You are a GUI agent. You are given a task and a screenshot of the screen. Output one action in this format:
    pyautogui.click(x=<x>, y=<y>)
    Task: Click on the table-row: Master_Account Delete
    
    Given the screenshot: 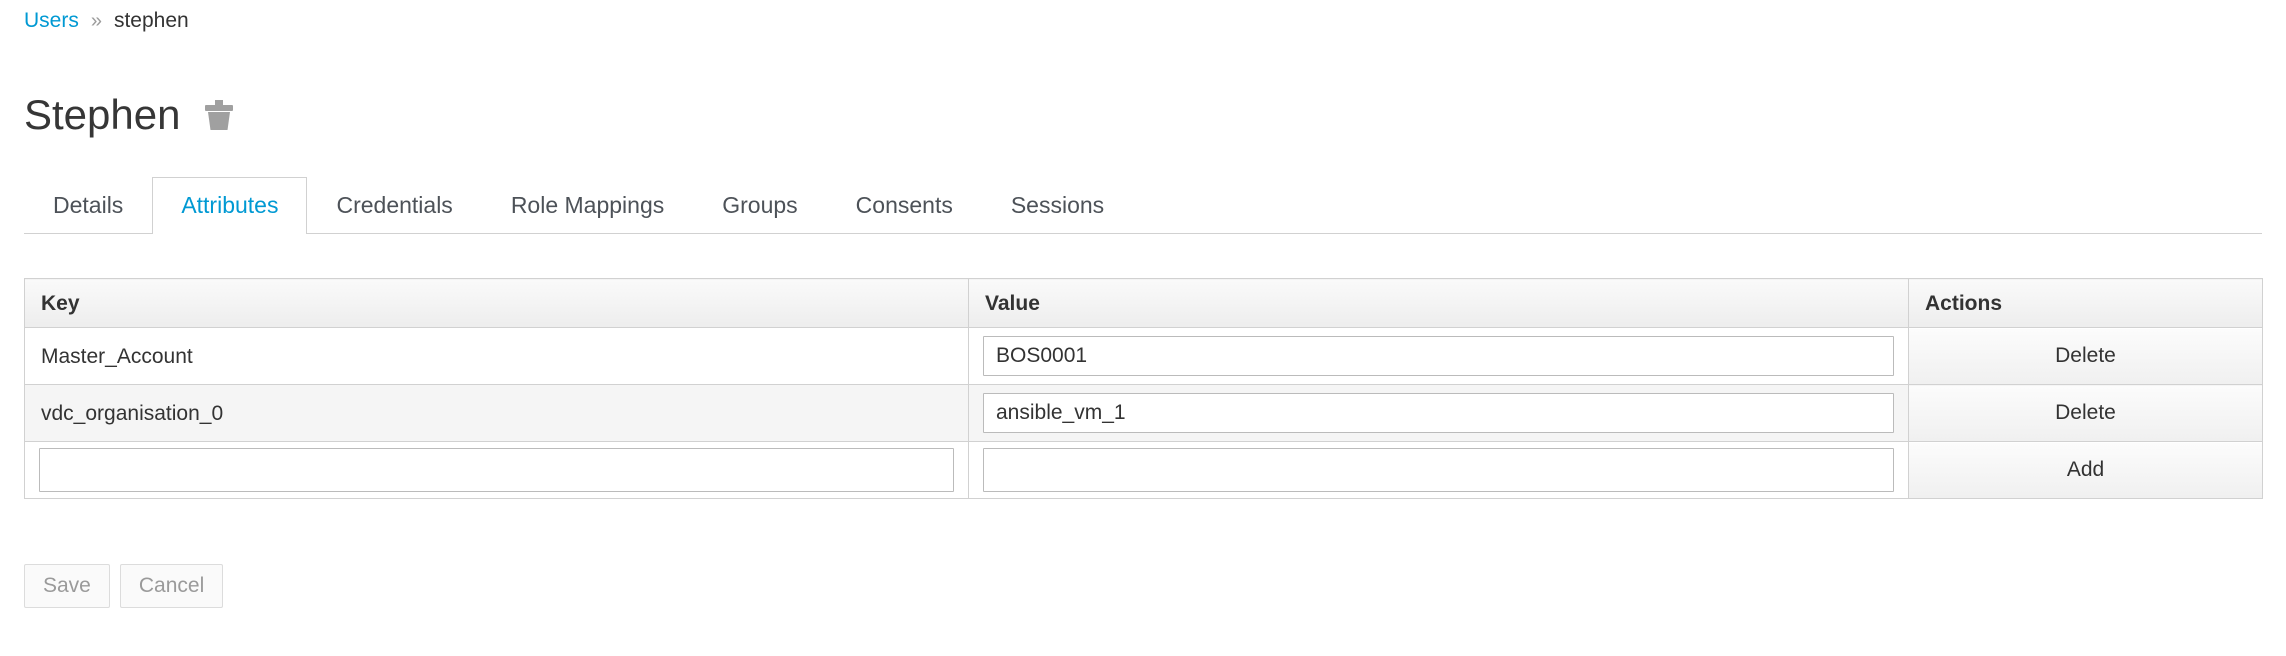 What is the action you would take?
    pyautogui.click(x=1143, y=356)
    